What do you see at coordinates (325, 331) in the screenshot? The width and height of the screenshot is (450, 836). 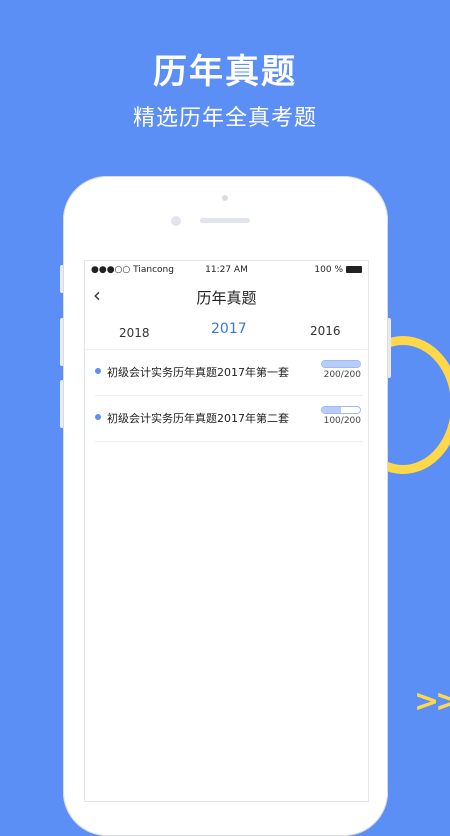 I see `tab-year-2016: 2016` at bounding box center [325, 331].